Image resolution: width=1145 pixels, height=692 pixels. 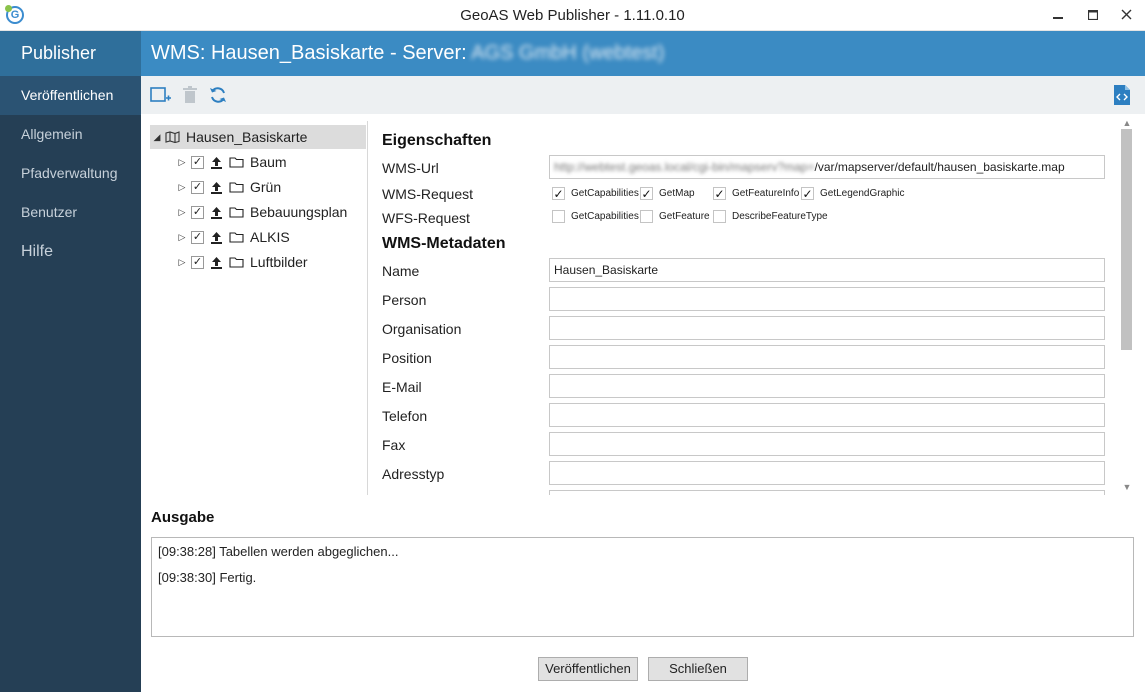 What do you see at coordinates (1126, 15) in the screenshot?
I see `close-window-button` at bounding box center [1126, 15].